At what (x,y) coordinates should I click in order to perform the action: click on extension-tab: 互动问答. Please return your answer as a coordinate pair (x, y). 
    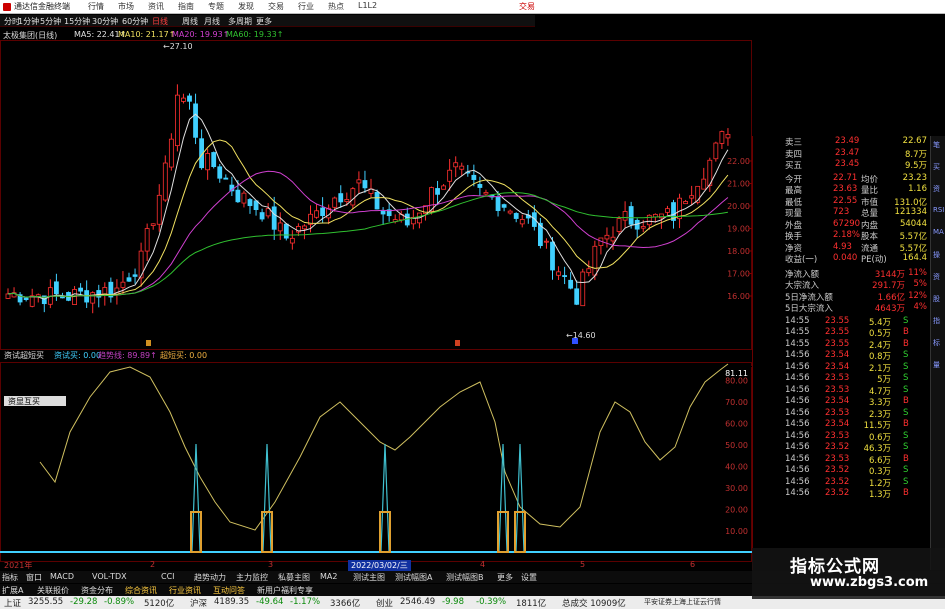
    Looking at the image, I should click on (229, 590).